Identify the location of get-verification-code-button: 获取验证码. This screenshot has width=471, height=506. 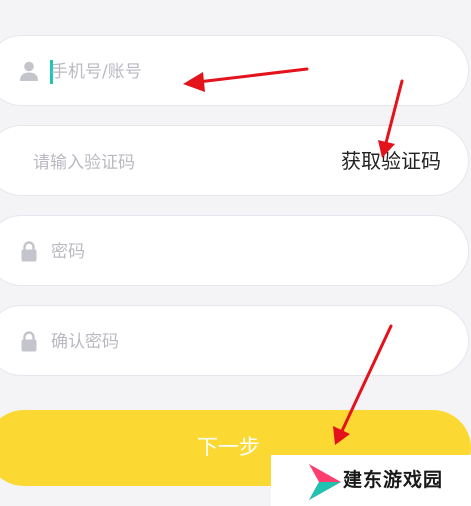
(391, 161).